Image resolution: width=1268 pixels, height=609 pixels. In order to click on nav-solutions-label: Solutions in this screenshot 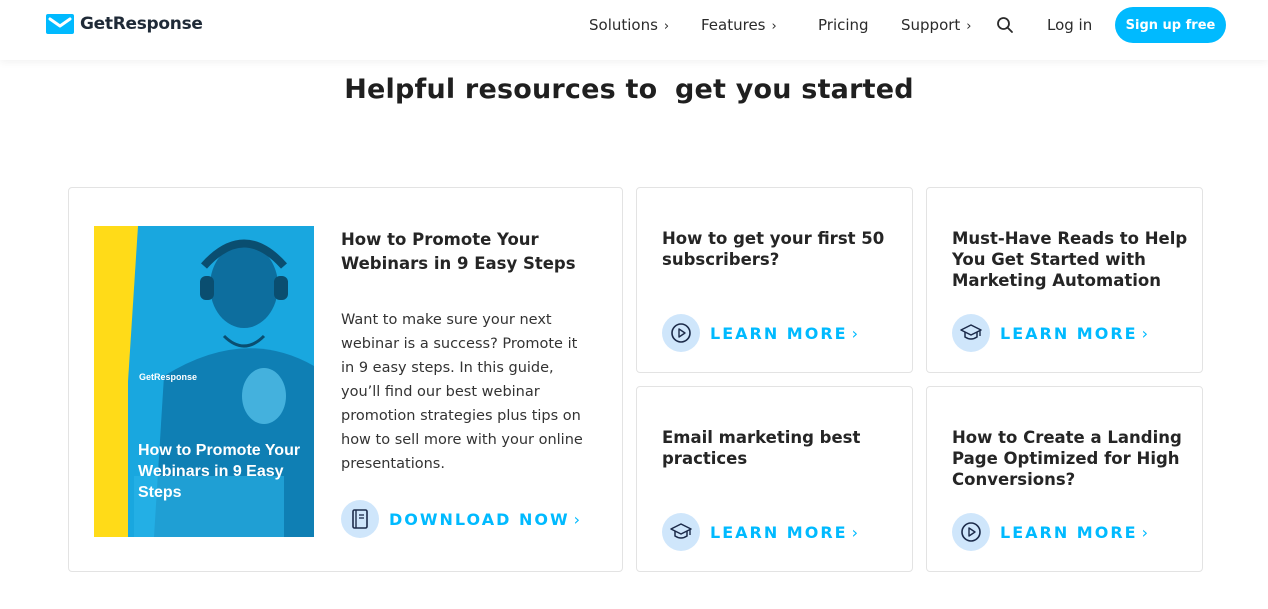, I will do `click(623, 25)`.